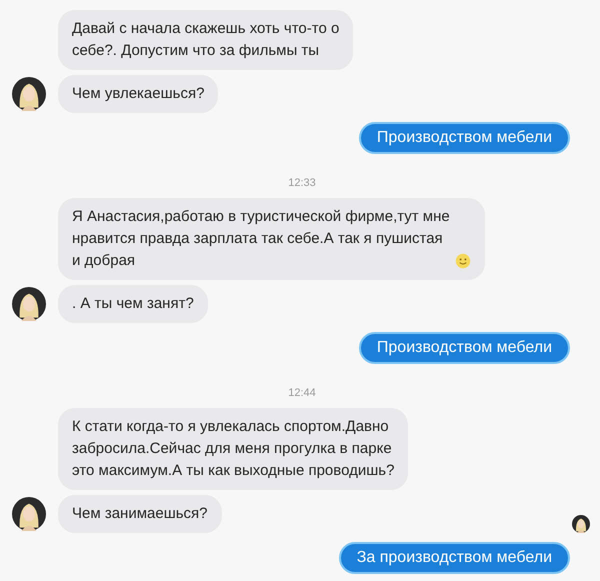 This screenshot has width=600, height=581. Describe the element at coordinates (140, 514) in the screenshot. I see `message-text: Чем занимаешься?` at that location.